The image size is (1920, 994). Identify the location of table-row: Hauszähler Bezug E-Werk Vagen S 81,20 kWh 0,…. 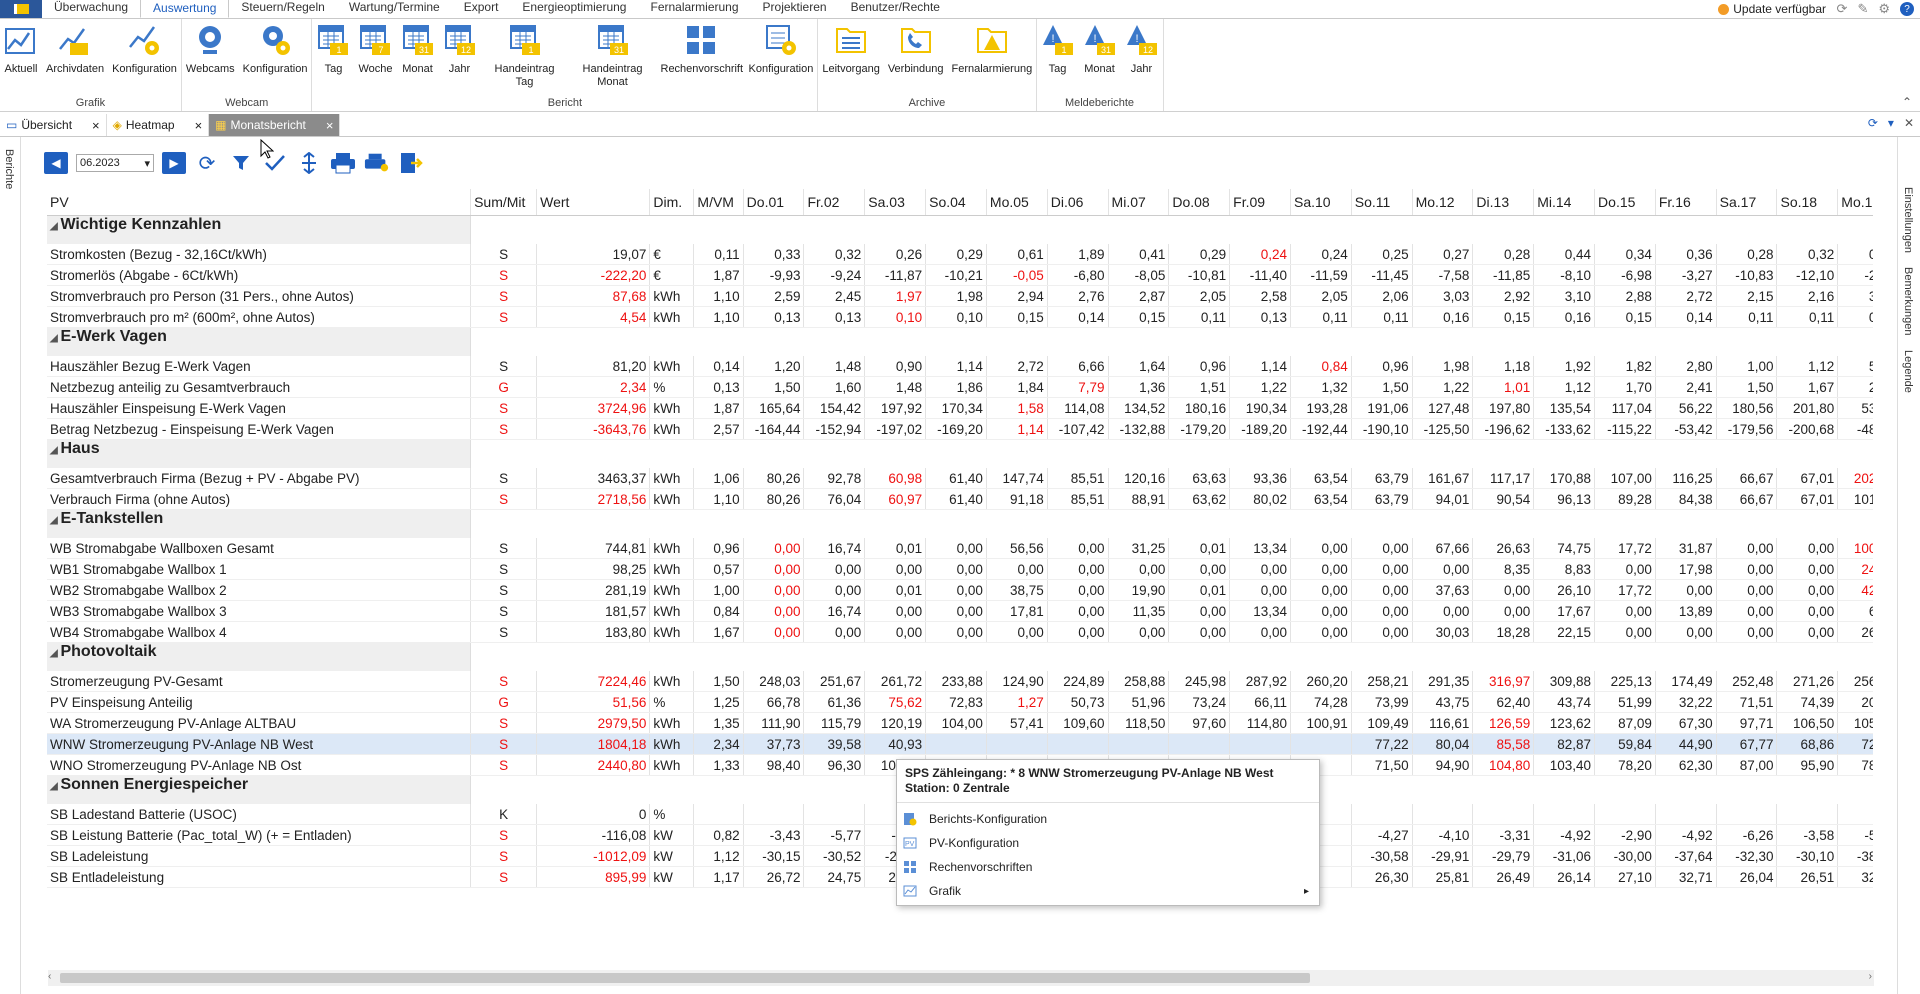
(960, 366).